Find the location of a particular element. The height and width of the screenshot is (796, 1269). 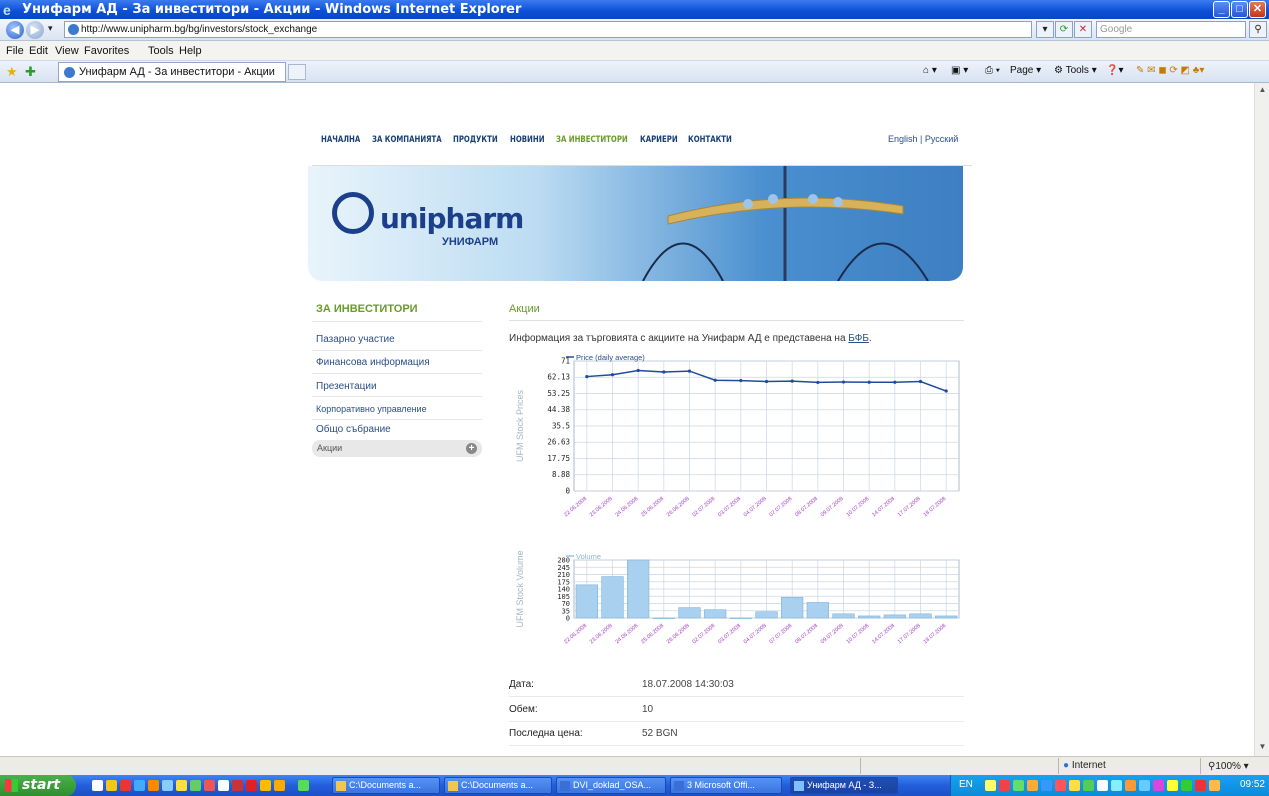

vertical-scrollbar: ▲ ▼ is located at coordinates (1261, 419).